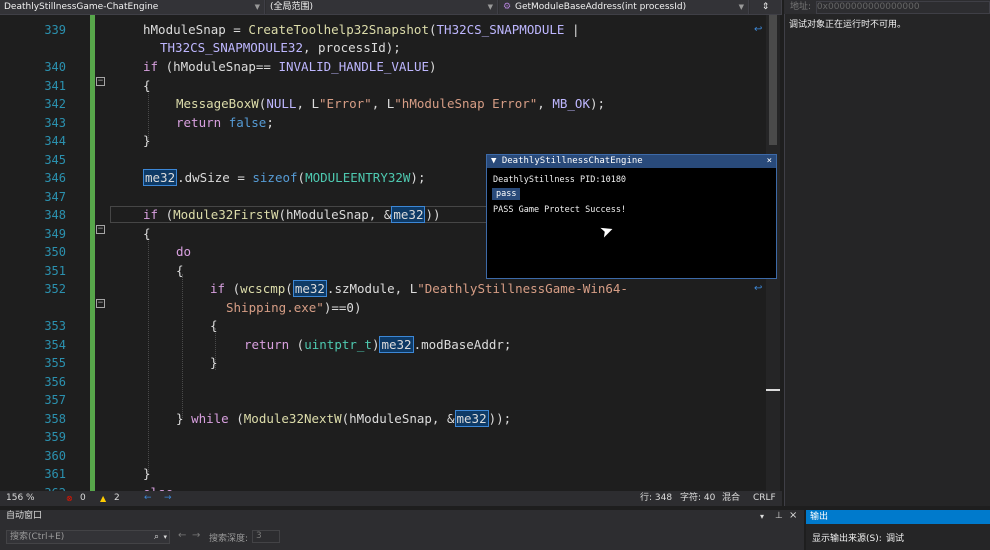  What do you see at coordinates (33, 141) in the screenshot?
I see `line-number: 344` at bounding box center [33, 141].